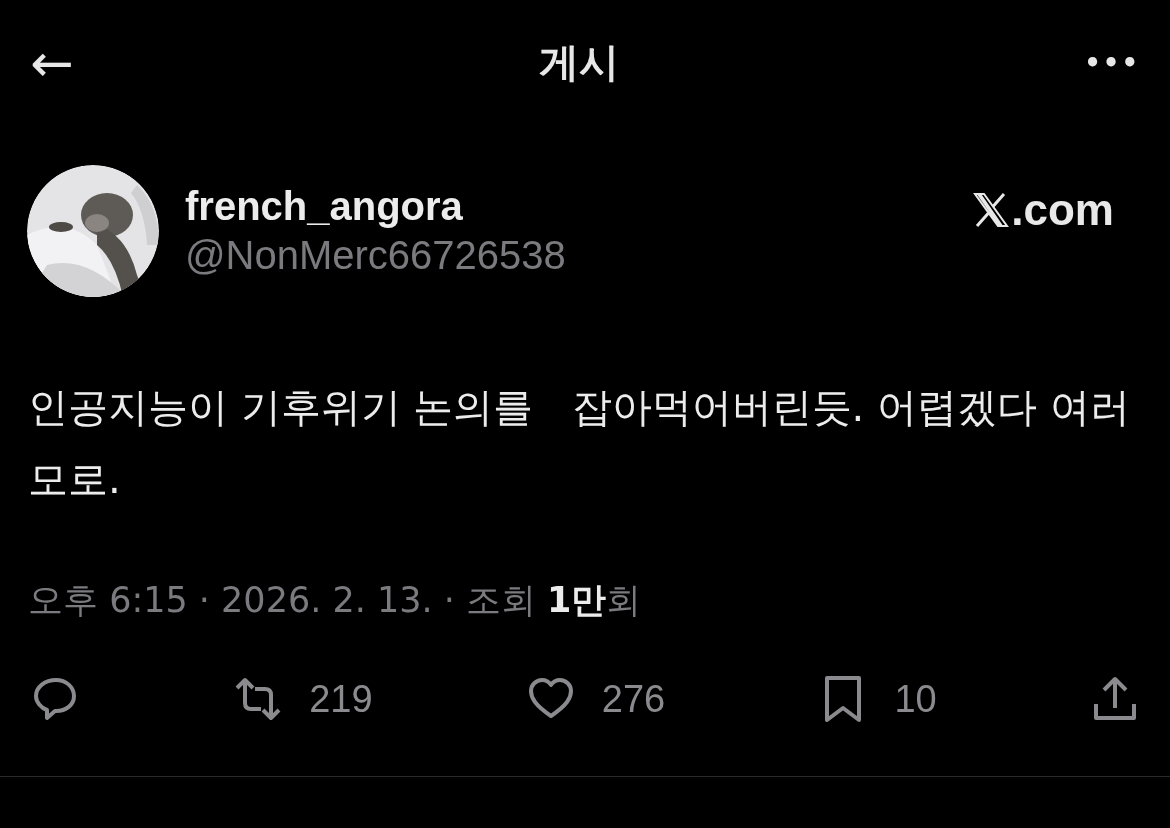  I want to click on post-text: 인공지능이 기후위기 논의를 잡아먹어버린듯. 어렵겠다 여러모로., so click(579, 443).